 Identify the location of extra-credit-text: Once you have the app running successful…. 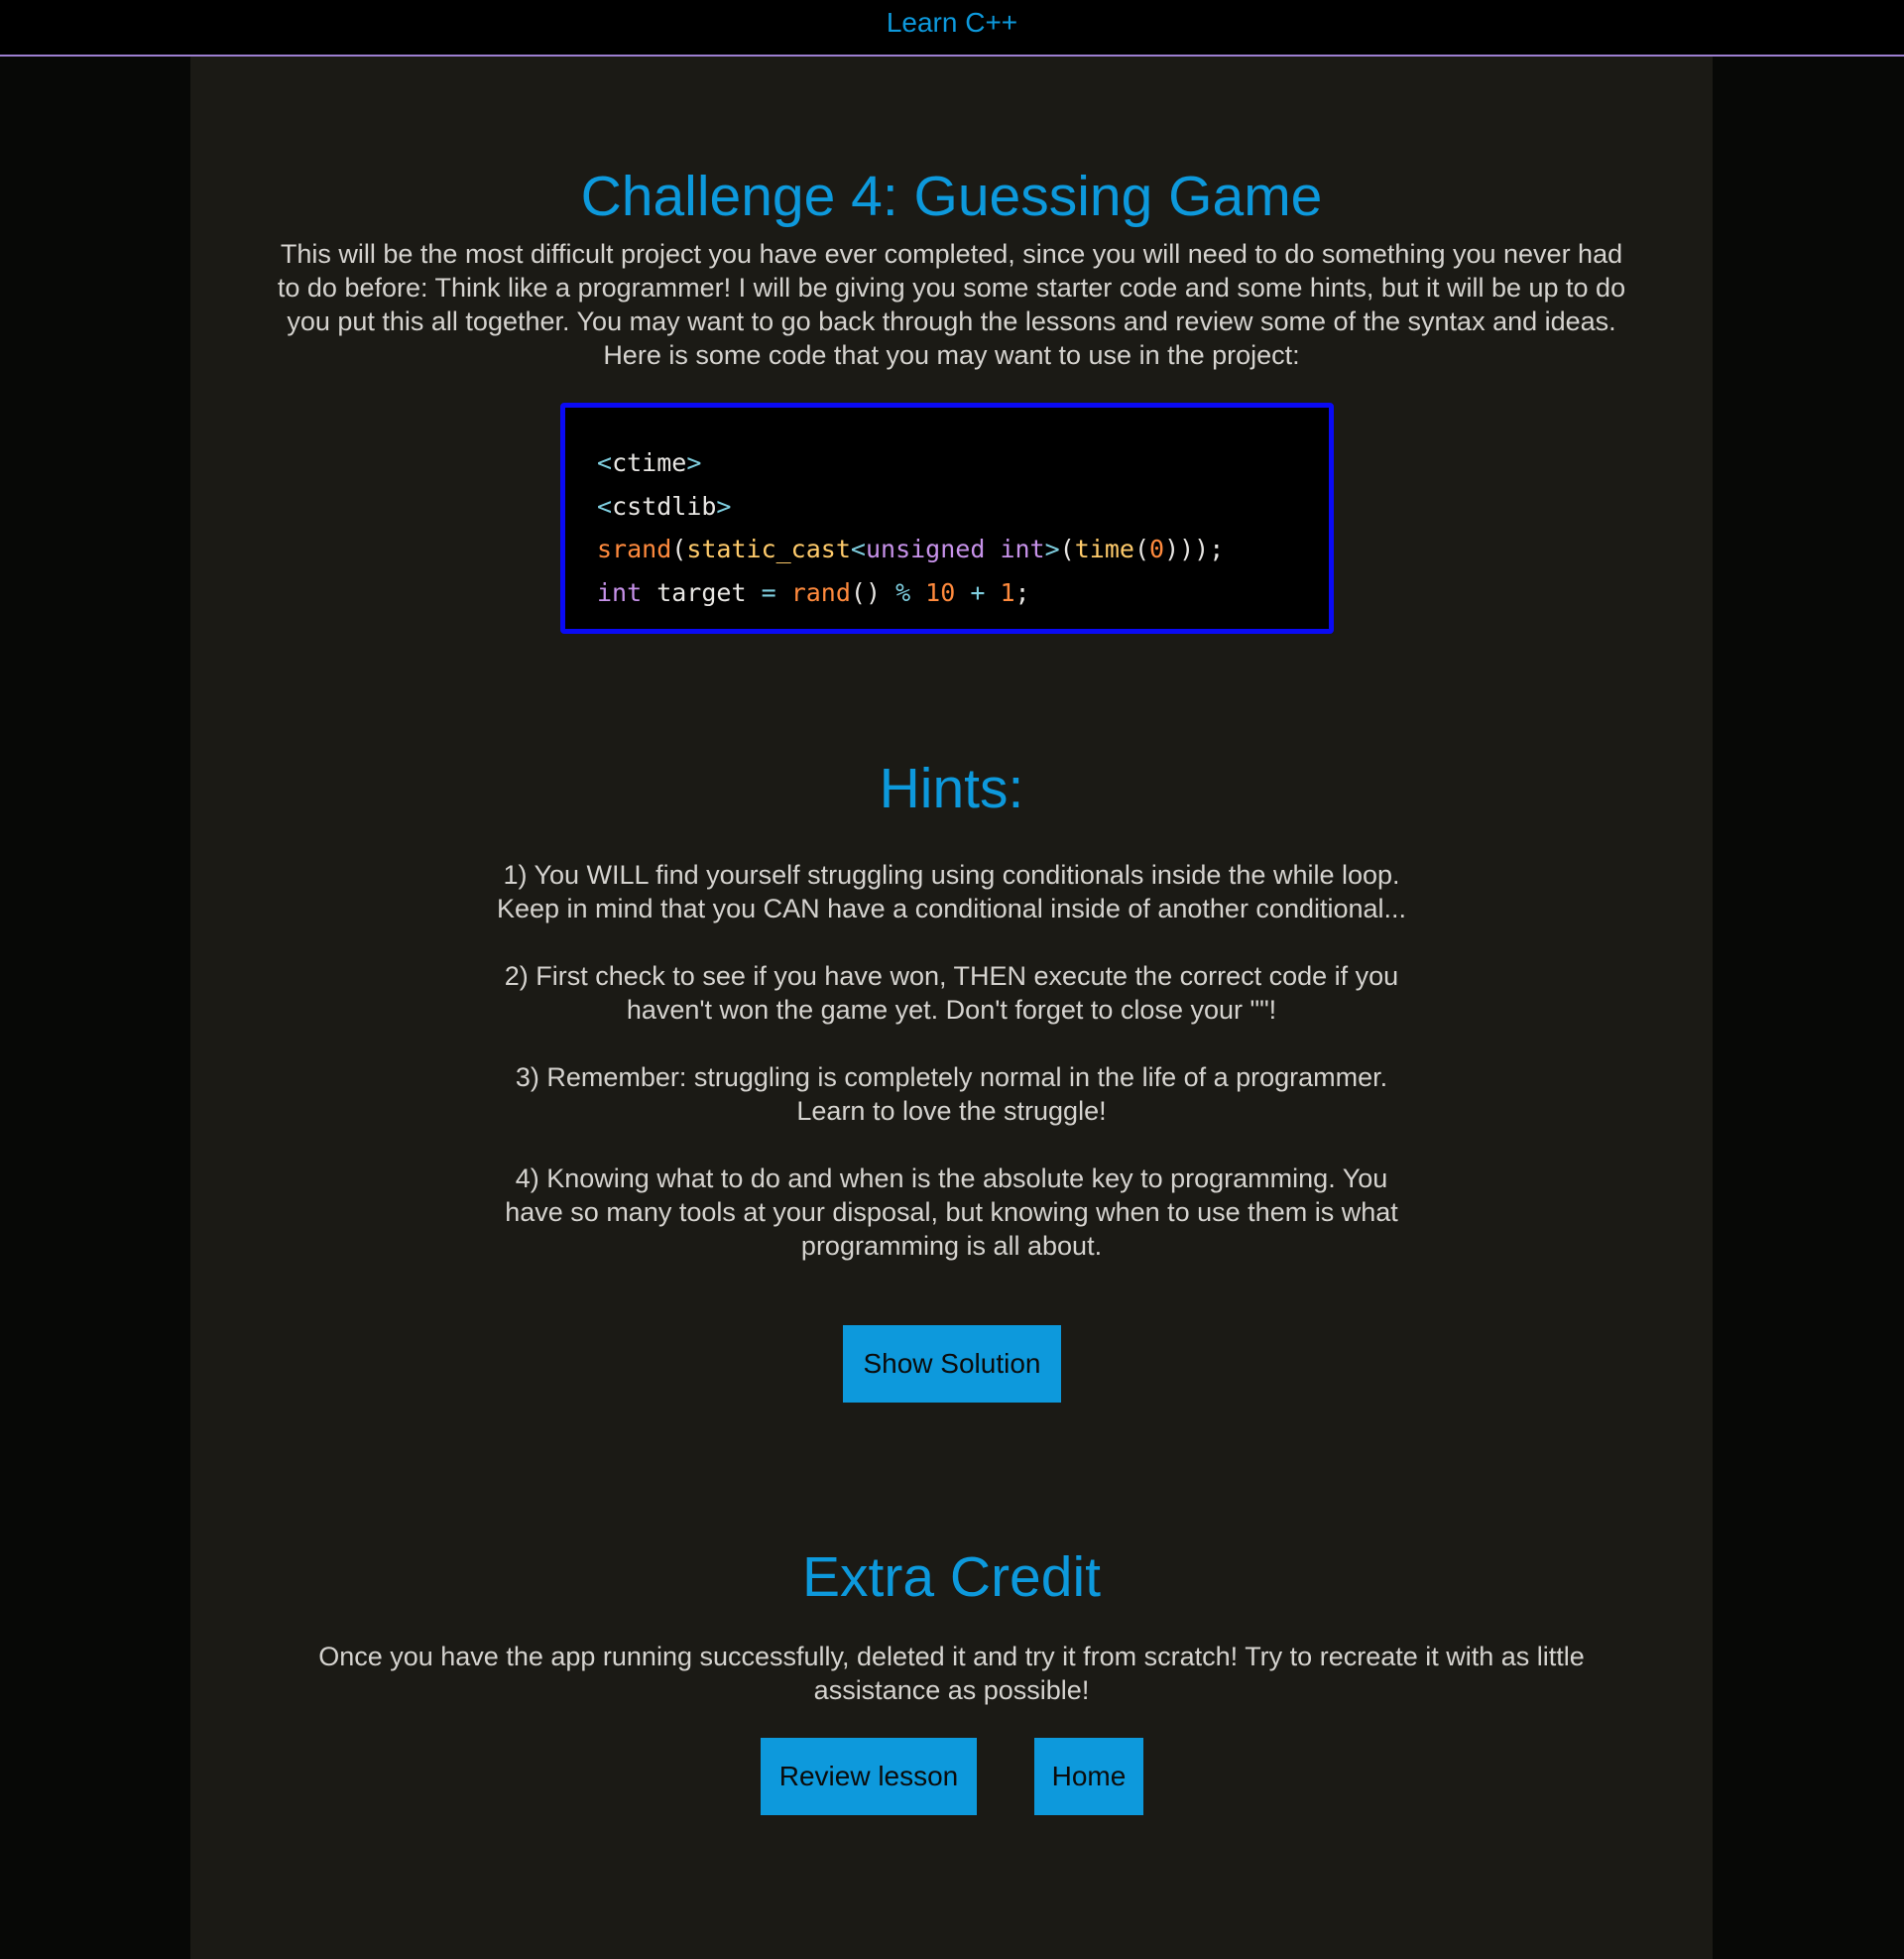
(951, 1673).